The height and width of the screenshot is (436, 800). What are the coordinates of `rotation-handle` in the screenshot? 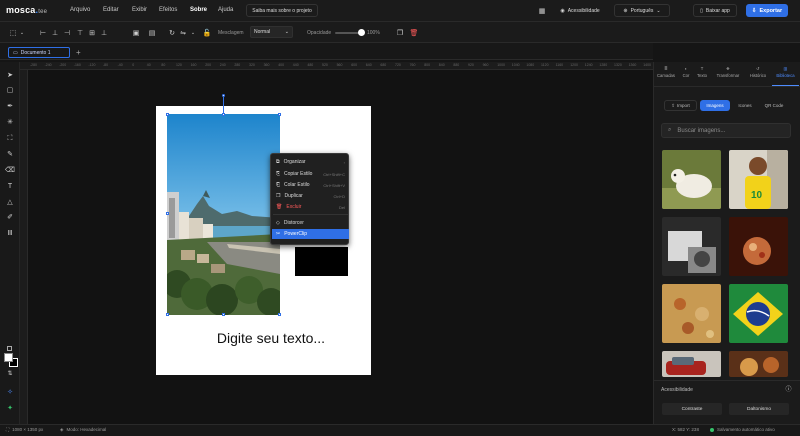 It's located at (223, 95).